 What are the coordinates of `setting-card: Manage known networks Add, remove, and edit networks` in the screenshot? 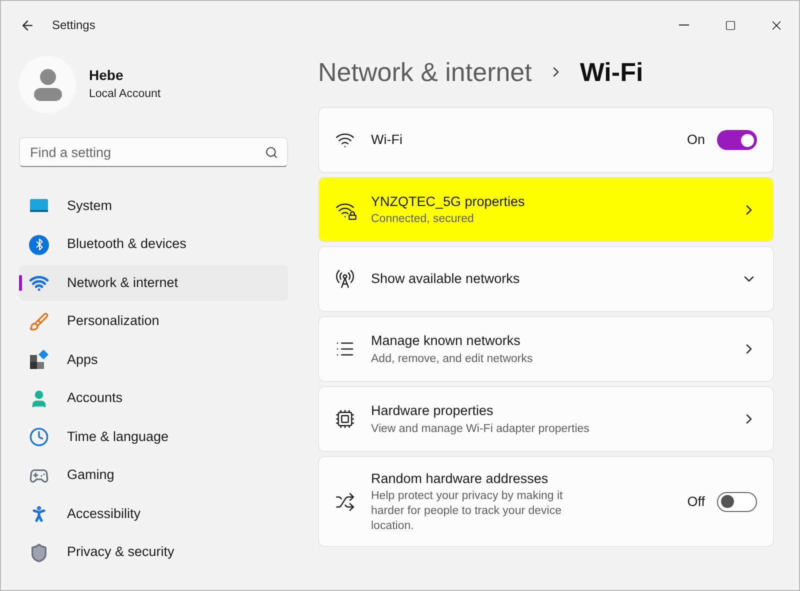 It's located at (546, 349).